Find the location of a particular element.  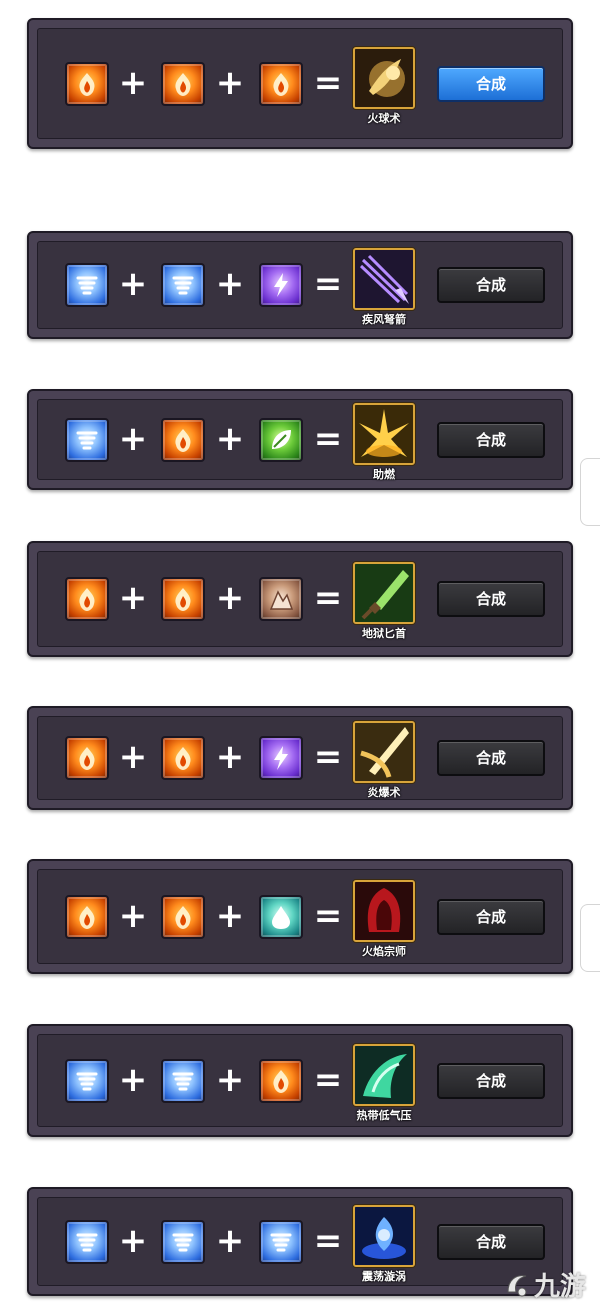

tropical-depression-icon is located at coordinates (384, 1074).